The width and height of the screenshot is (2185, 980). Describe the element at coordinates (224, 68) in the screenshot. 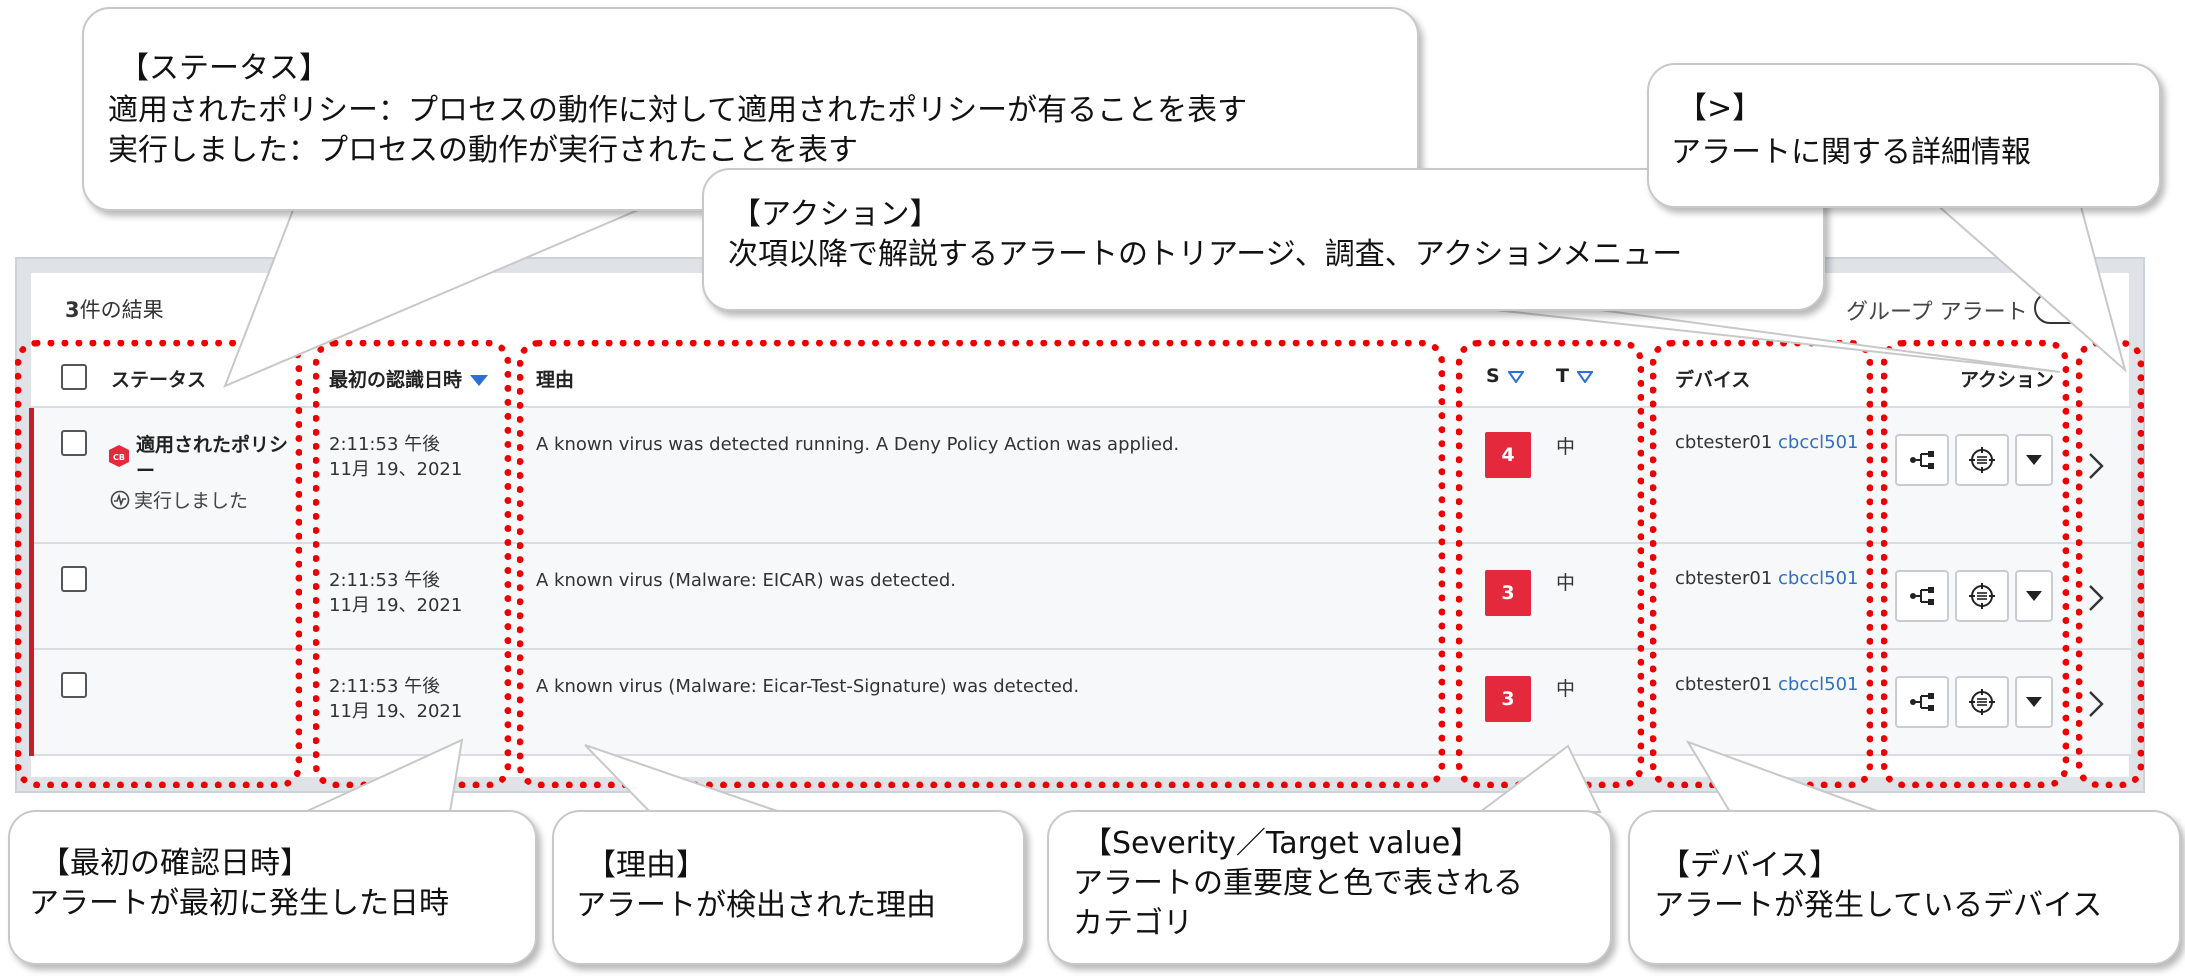

I see `callout-status-title: 【ステータス】` at that location.